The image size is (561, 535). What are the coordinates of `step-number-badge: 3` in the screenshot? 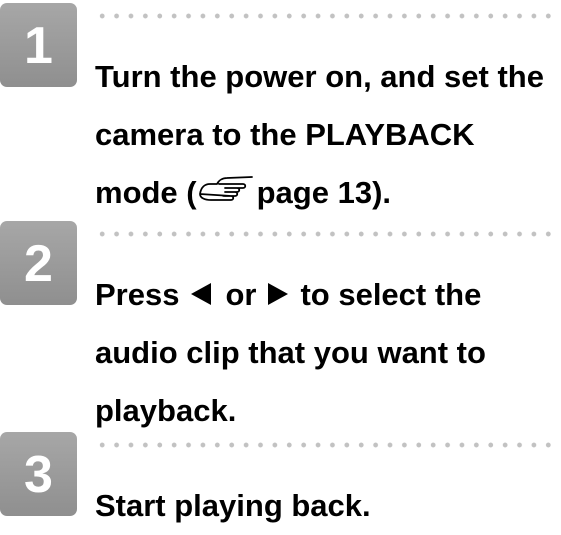 It's located at (38, 474).